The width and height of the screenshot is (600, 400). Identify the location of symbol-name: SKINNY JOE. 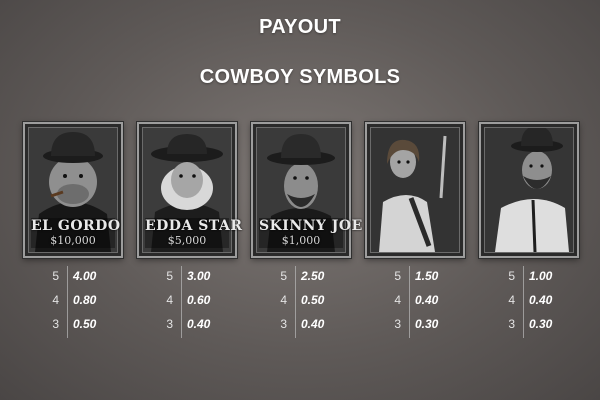
(311, 226).